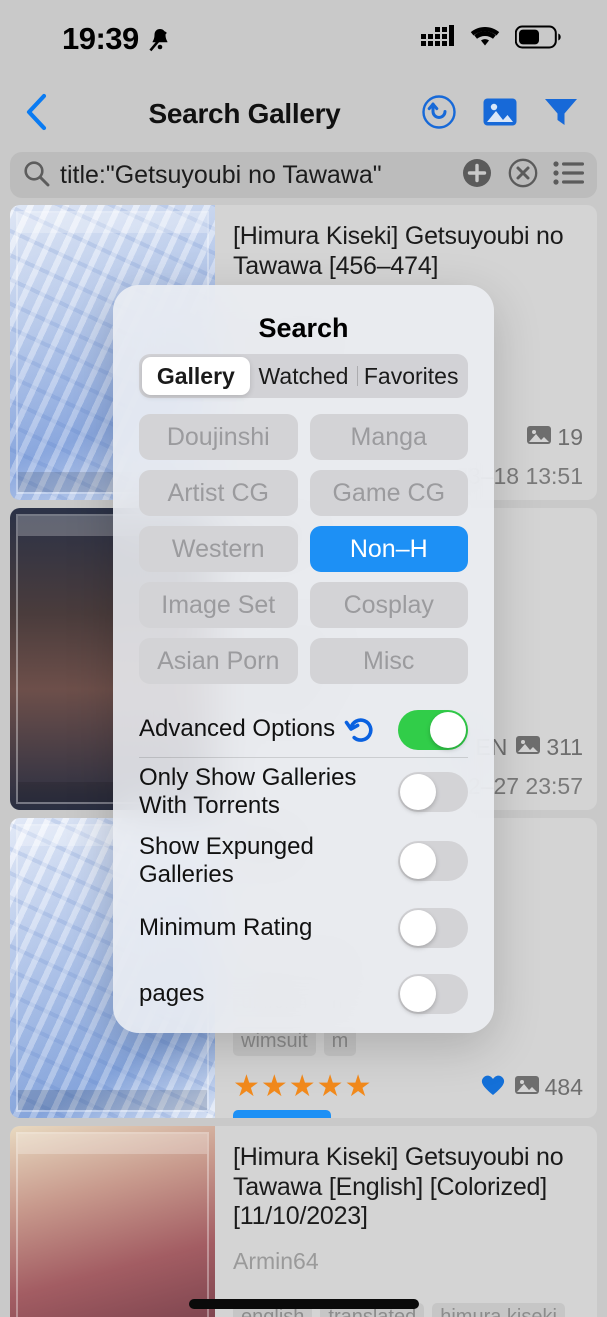 This screenshot has width=607, height=1317. I want to click on tab-watched: Watched, so click(304, 376).